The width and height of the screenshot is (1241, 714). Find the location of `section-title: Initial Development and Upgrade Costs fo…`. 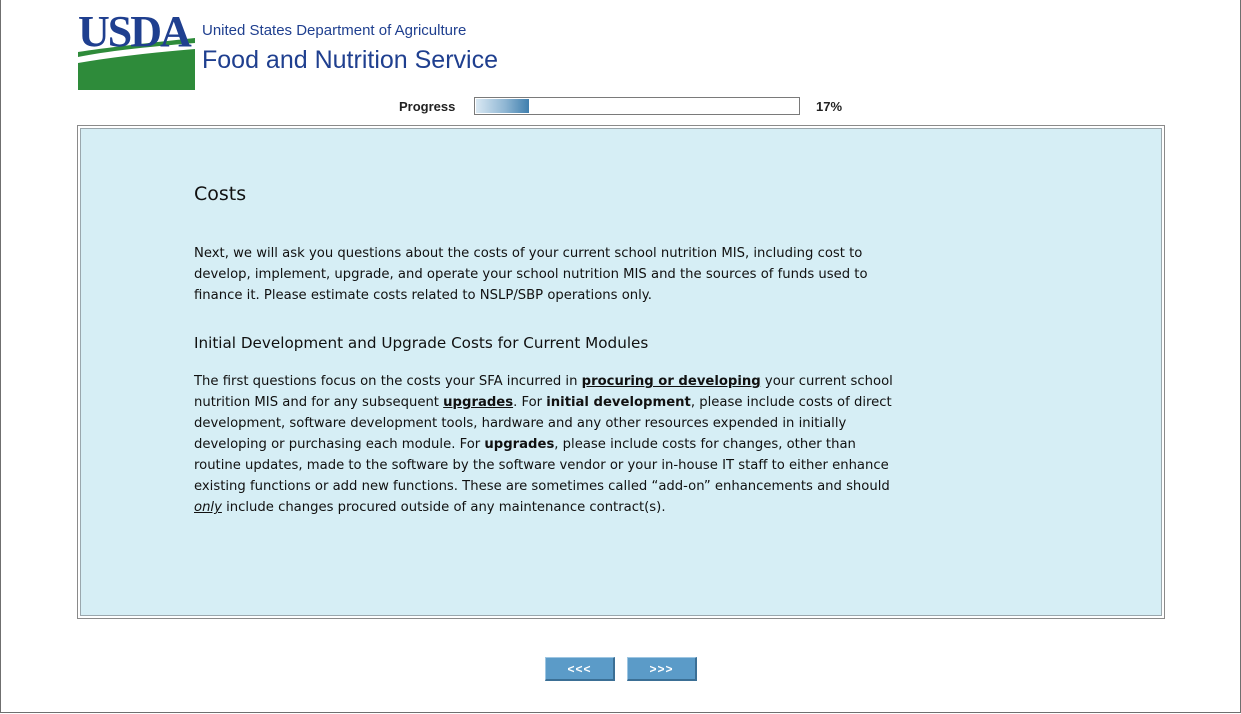

section-title: Initial Development and Upgrade Costs fo… is located at coordinates (421, 343).